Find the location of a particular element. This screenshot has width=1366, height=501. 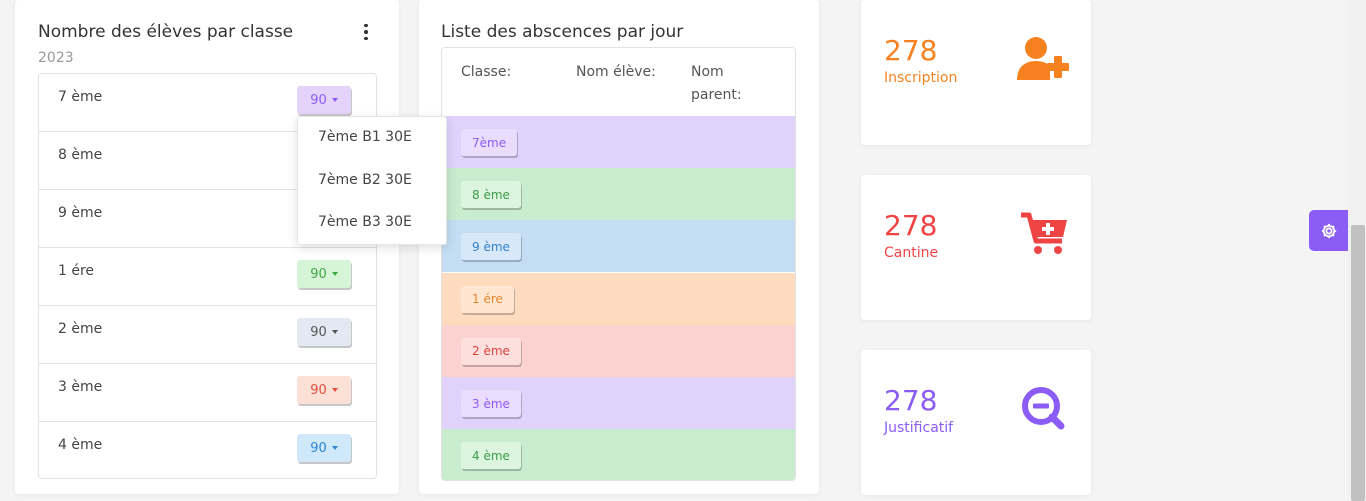

class-row: 3 ème 90 is located at coordinates (207, 393).